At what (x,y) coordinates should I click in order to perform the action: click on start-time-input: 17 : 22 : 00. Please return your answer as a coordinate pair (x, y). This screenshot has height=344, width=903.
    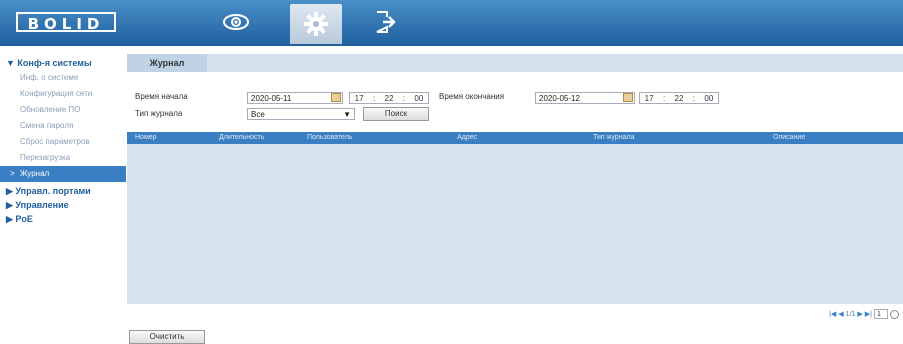
    Looking at the image, I should click on (389, 98).